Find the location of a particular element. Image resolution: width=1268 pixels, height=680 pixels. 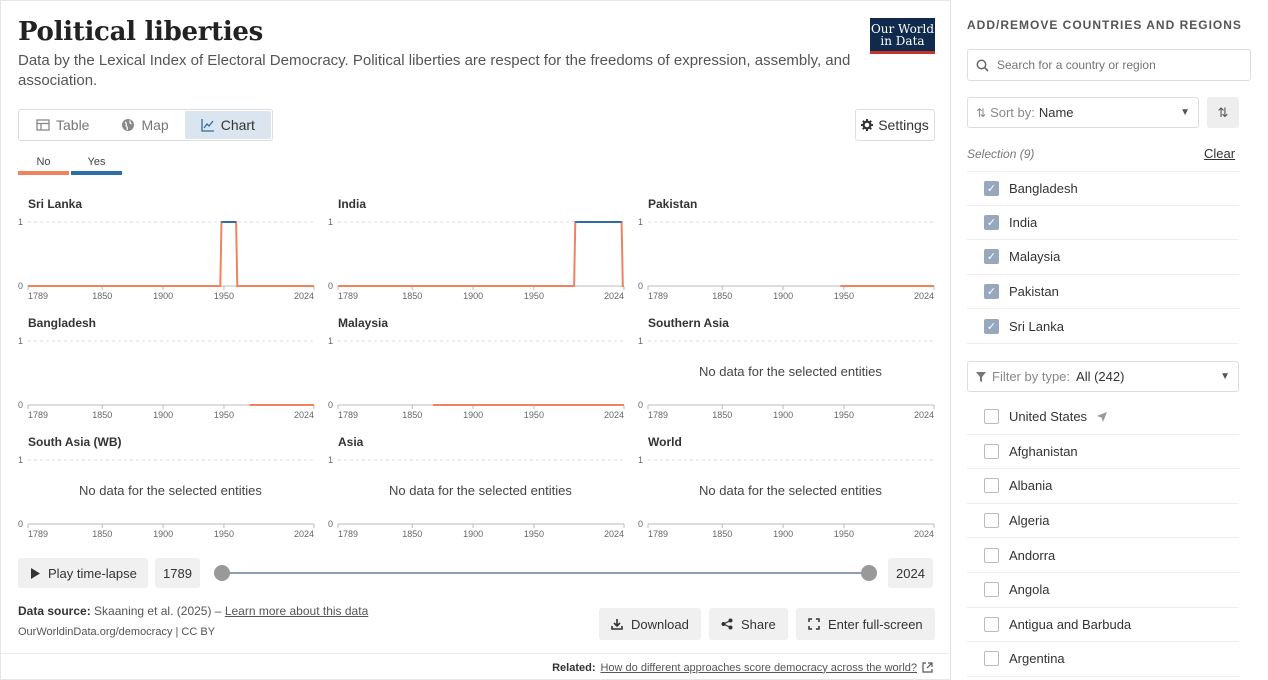

search-input is located at coordinates (1117, 65).